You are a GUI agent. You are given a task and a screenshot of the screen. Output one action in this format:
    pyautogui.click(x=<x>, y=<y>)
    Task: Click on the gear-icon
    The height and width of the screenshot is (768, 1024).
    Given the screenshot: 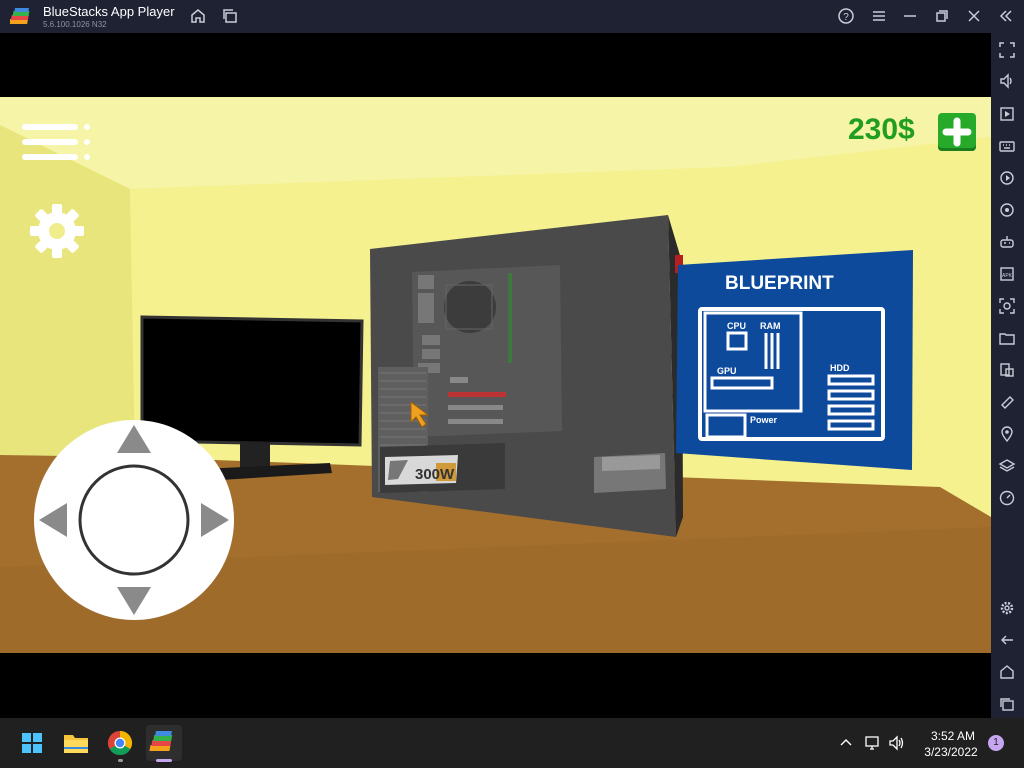 What is the action you would take?
    pyautogui.click(x=57, y=231)
    